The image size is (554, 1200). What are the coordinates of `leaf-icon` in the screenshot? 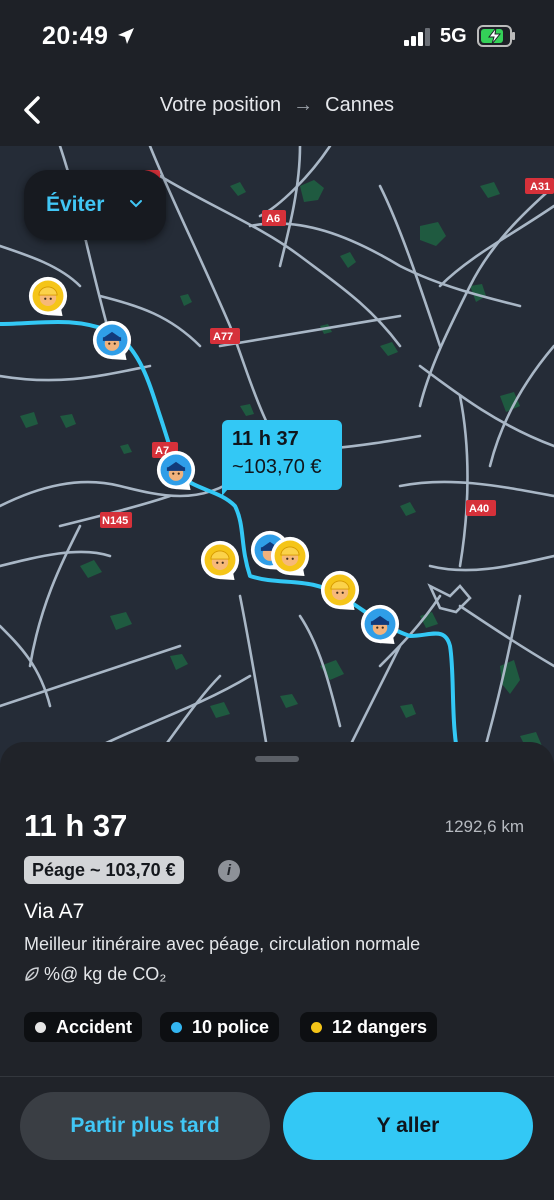 It's located at (32, 974).